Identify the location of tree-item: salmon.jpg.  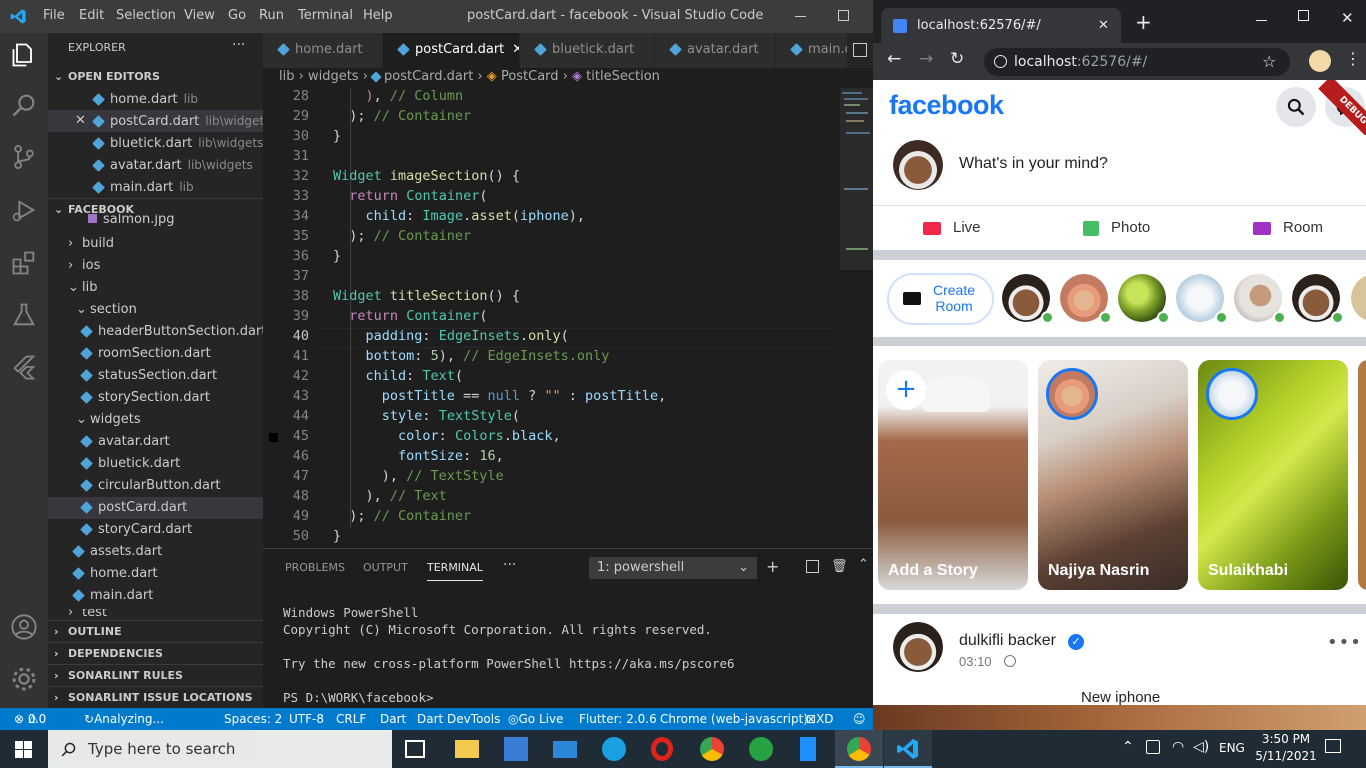
(155, 221).